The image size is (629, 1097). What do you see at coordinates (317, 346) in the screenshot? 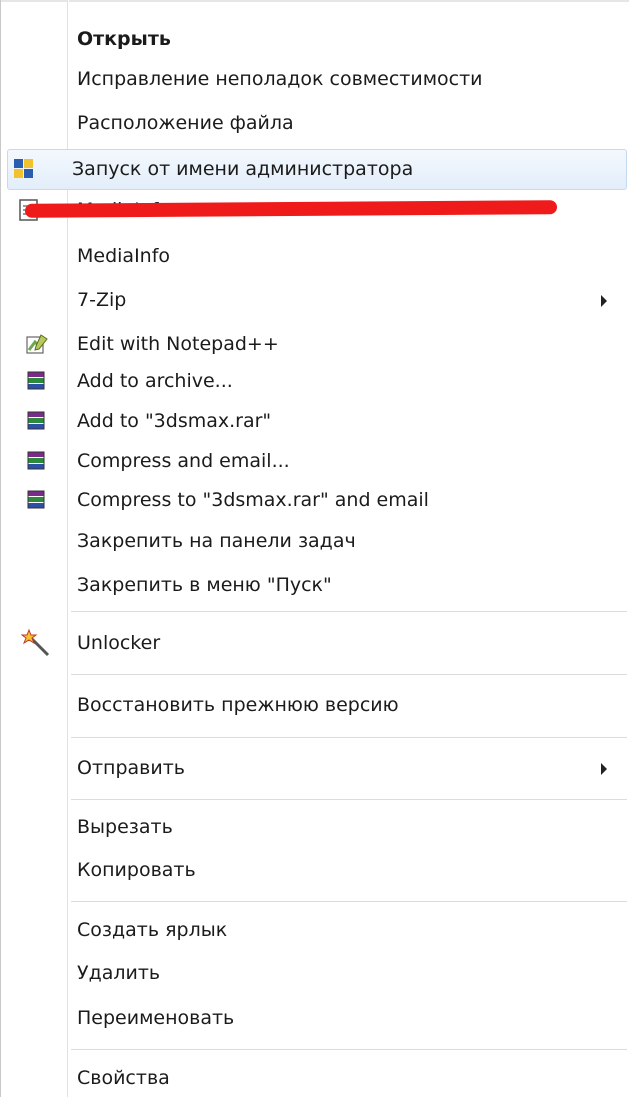
I see `menu-item-edit-notepadpp: Edit with Notepad++` at bounding box center [317, 346].